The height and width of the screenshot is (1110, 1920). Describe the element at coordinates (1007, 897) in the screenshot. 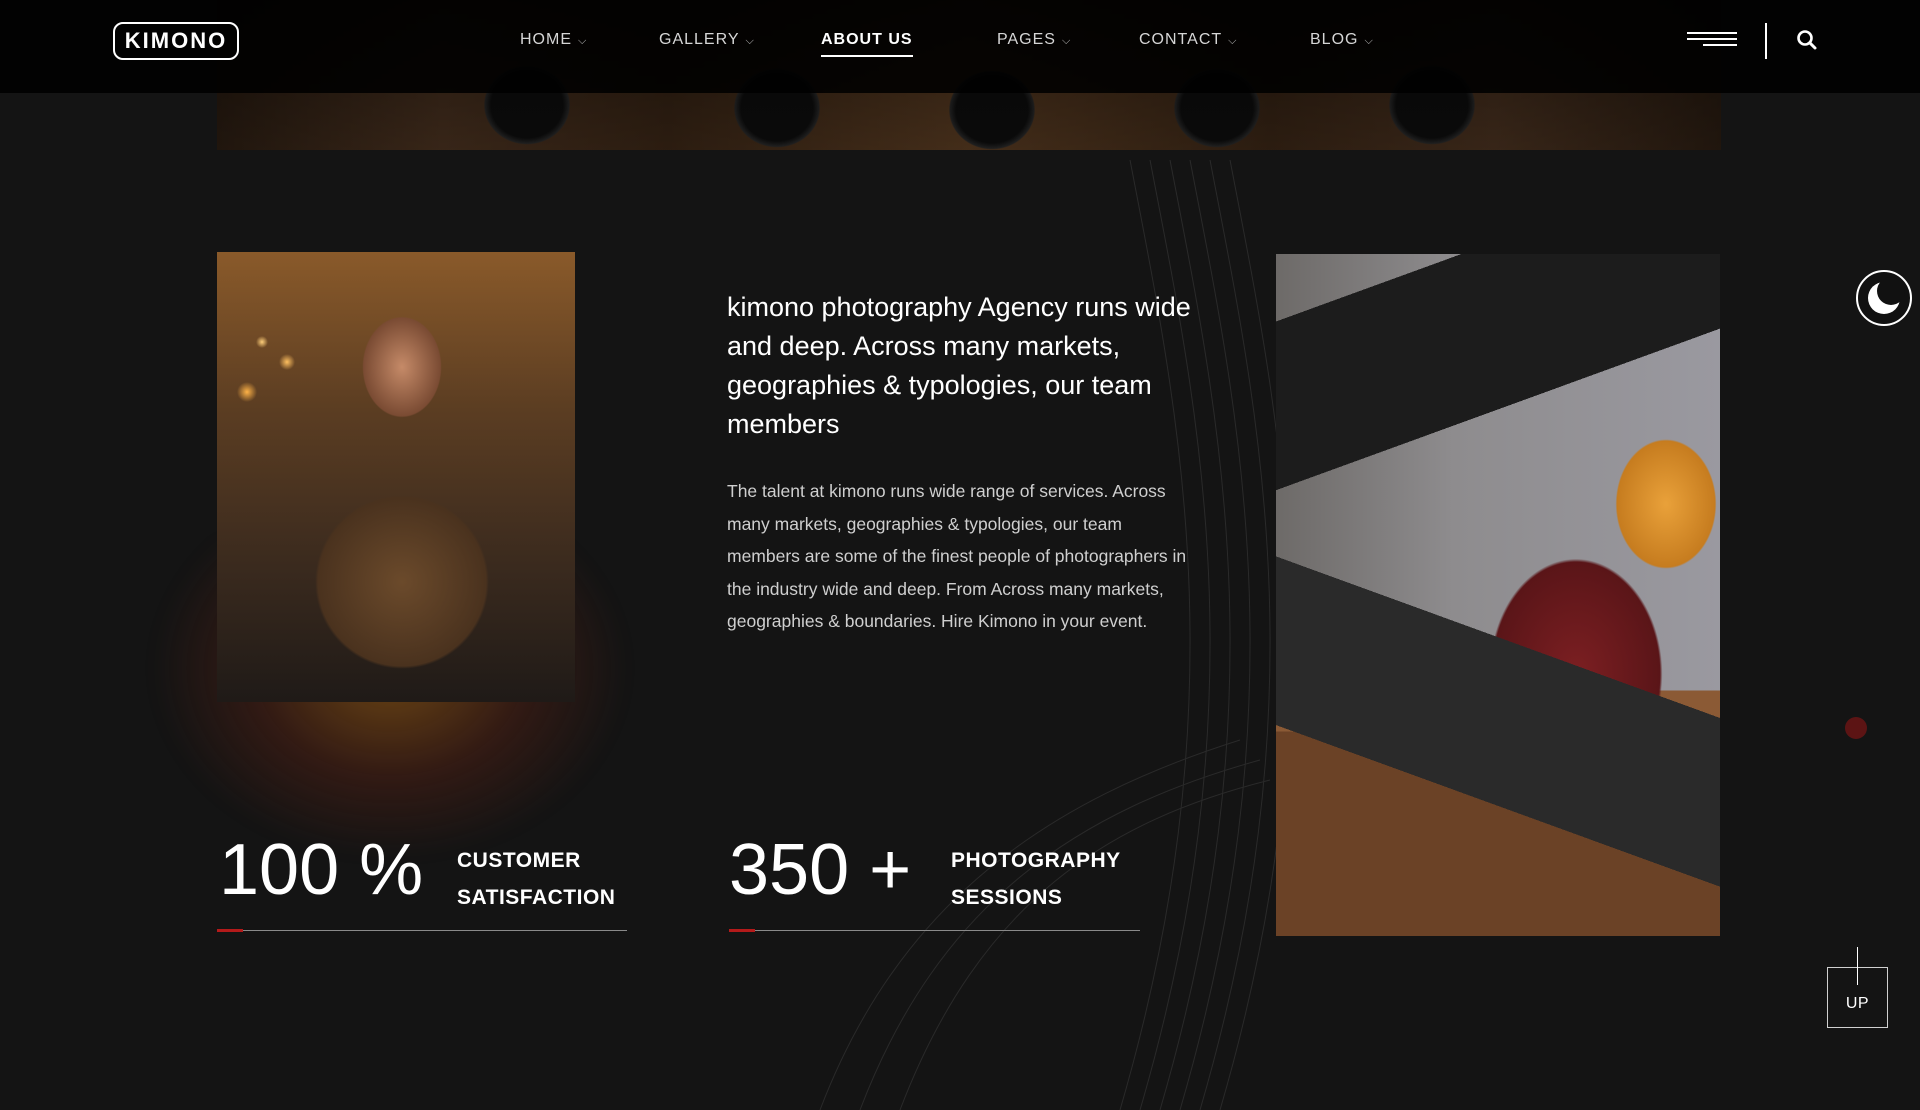

I see `stat-label-line: SESSIONS` at that location.